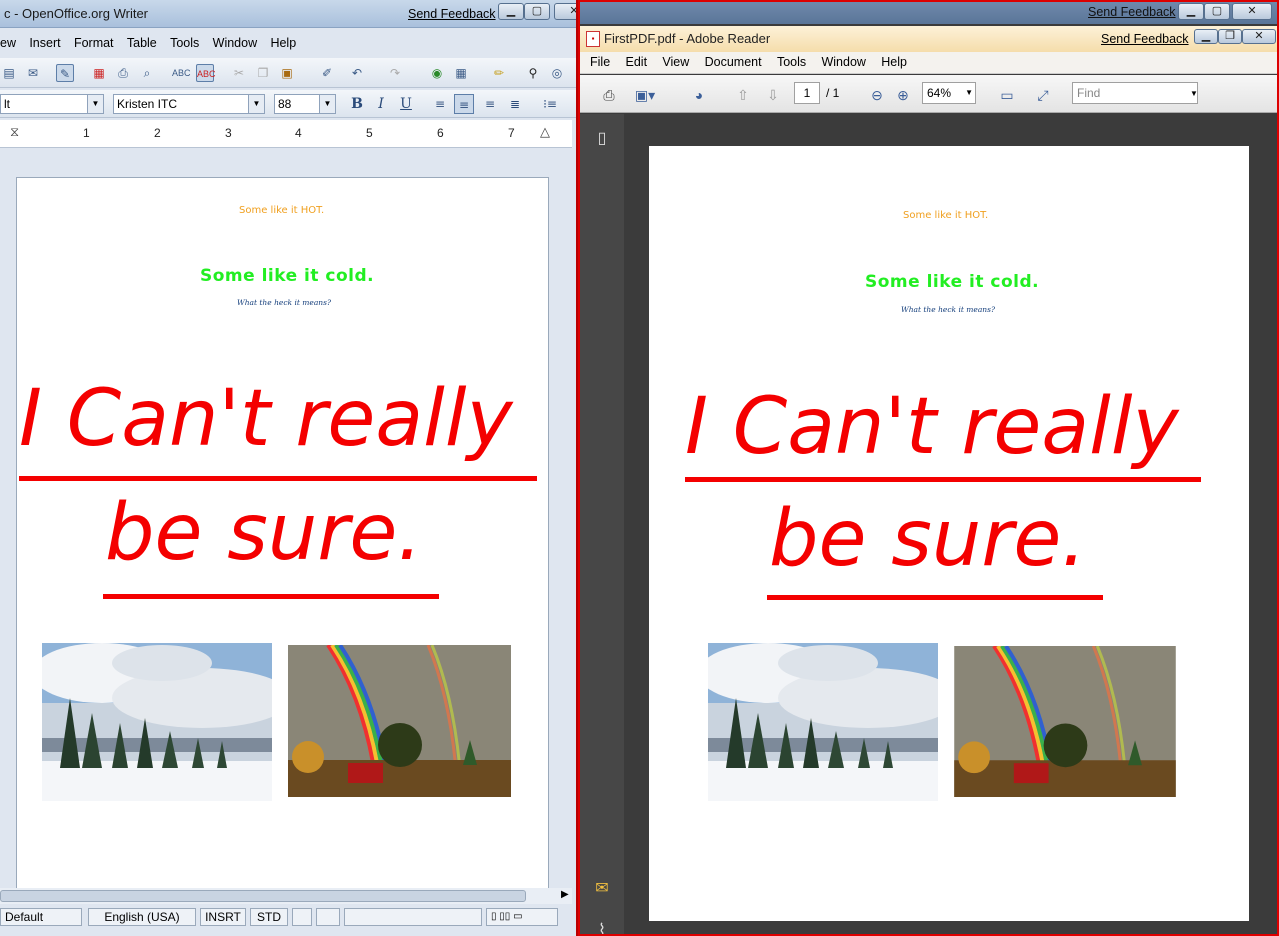 This screenshot has height=936, width=1279. What do you see at coordinates (675, 62) in the screenshot?
I see `menu-view: View` at bounding box center [675, 62].